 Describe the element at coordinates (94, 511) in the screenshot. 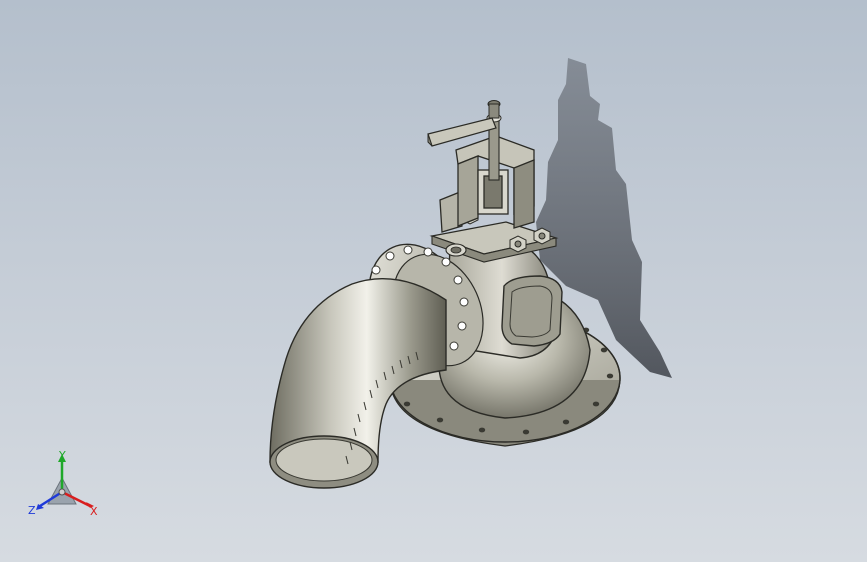

I see `x-axis-label: X` at that location.